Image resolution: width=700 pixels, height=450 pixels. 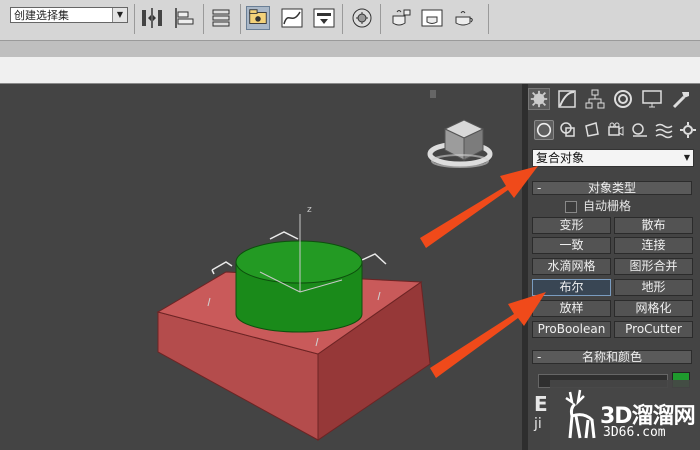 What do you see at coordinates (464, 18) in the screenshot?
I see `render-production-icon` at bounding box center [464, 18].